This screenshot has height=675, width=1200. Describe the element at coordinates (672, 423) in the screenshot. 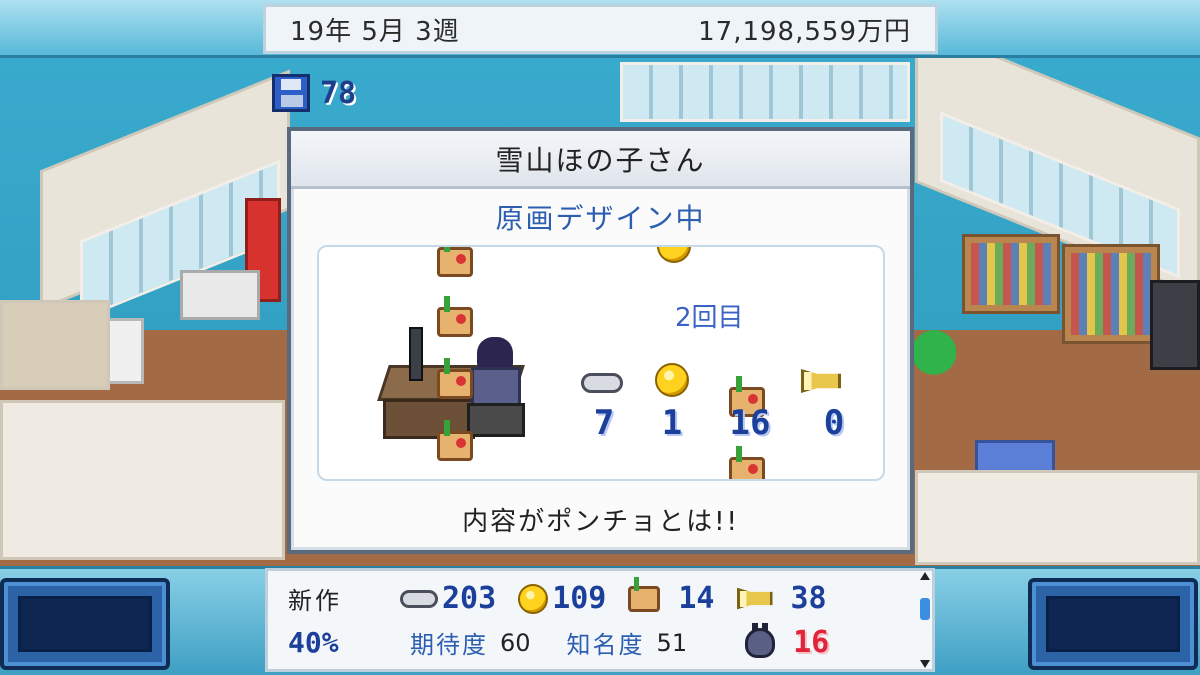

I see `stat-value-fun: 1` at that location.